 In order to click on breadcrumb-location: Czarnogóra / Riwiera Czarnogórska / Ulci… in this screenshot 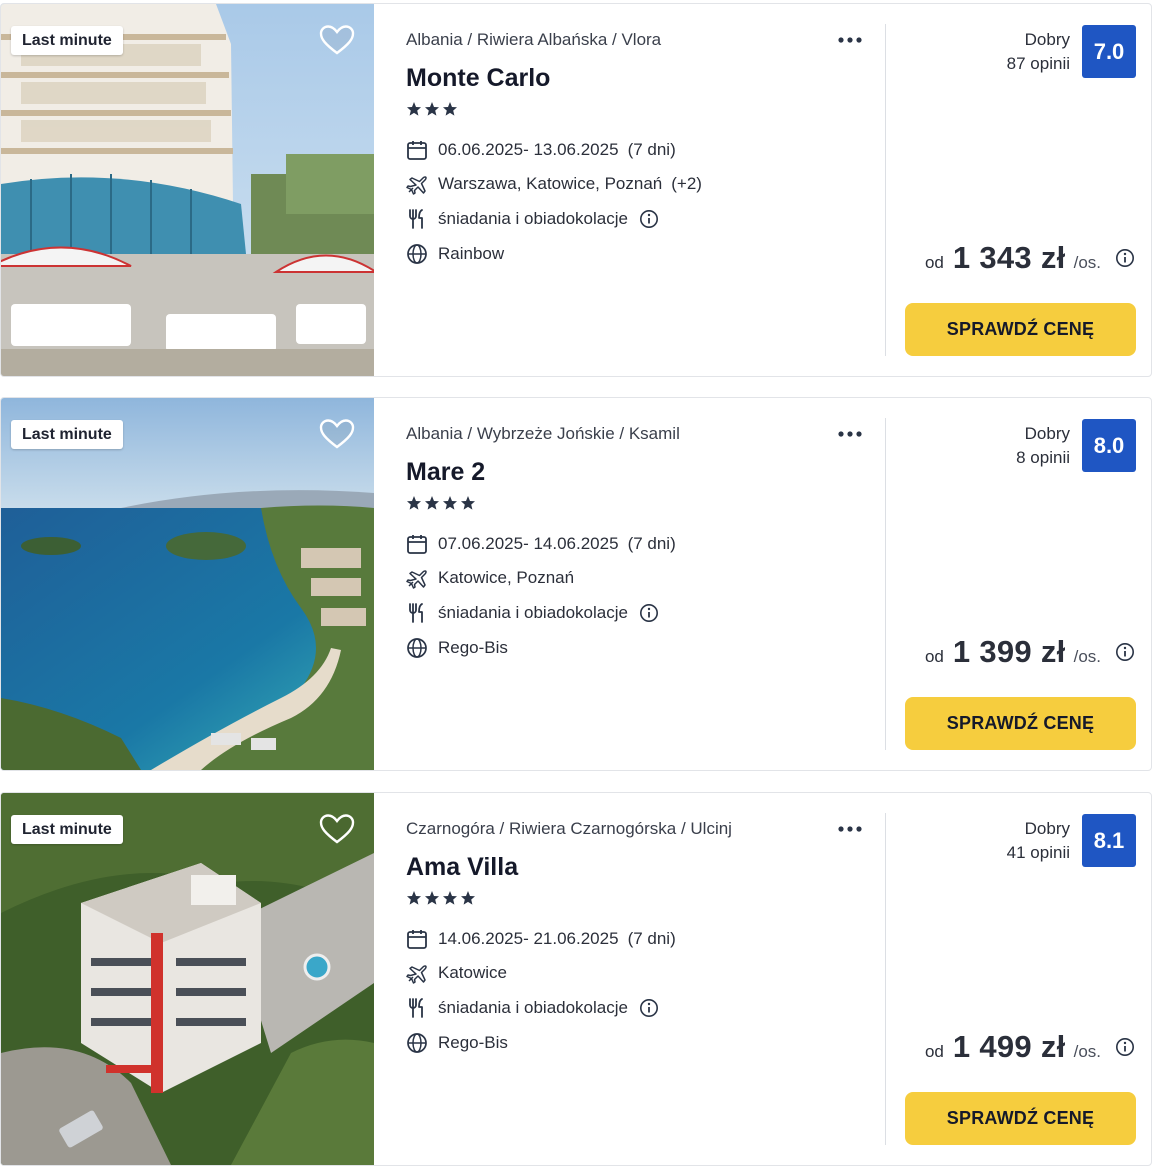, I will do `click(569, 829)`.